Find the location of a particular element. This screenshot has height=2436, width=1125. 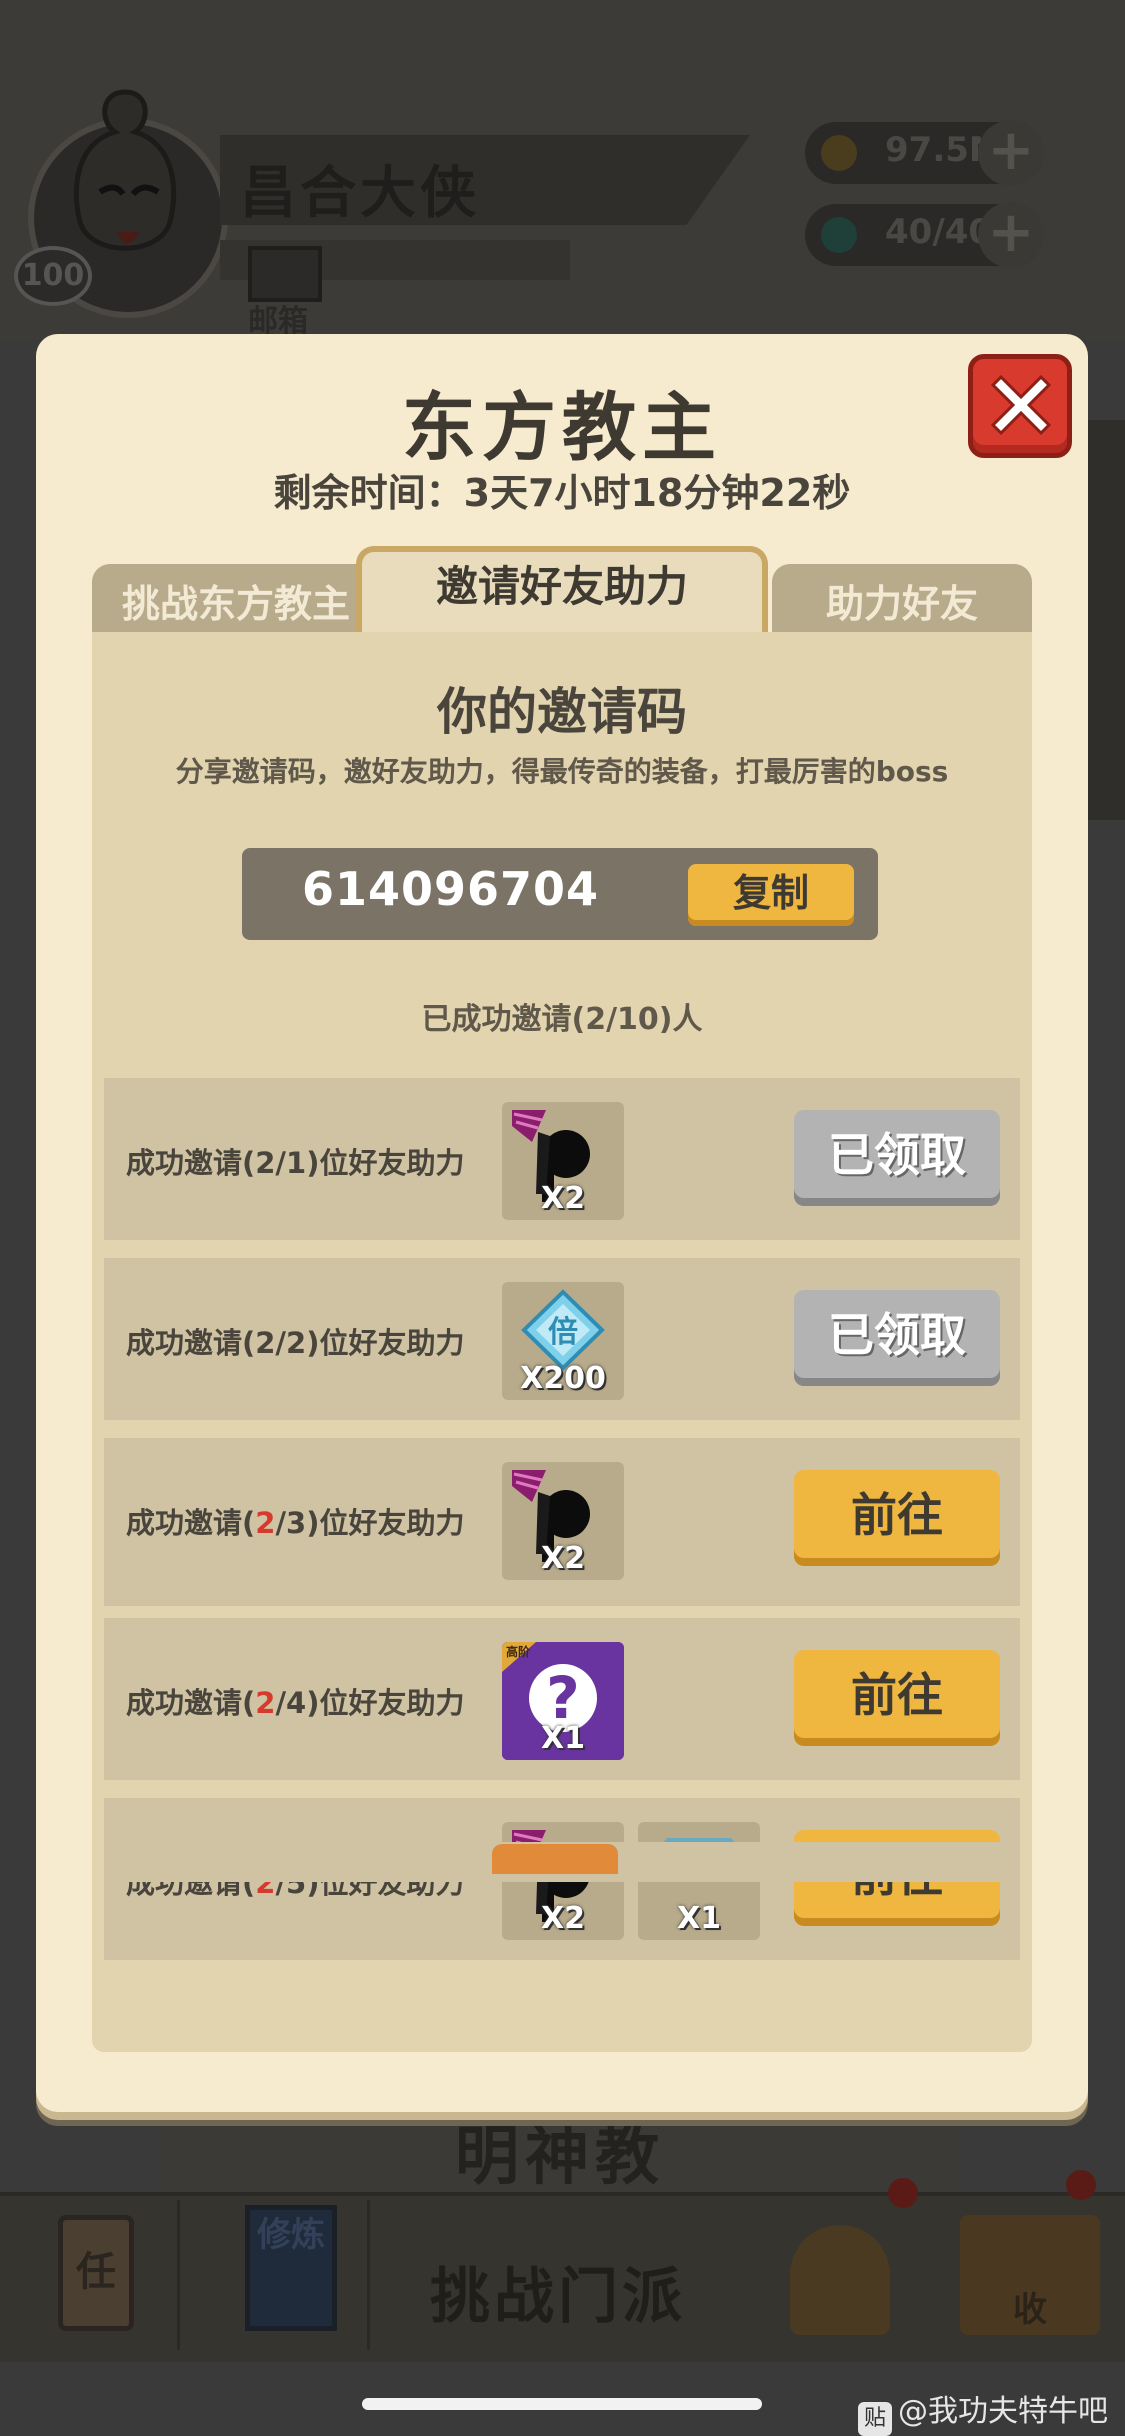

reward-row: 成功邀请(2/2)位好友助力 倍 X200 已领取 is located at coordinates (562, 1339).